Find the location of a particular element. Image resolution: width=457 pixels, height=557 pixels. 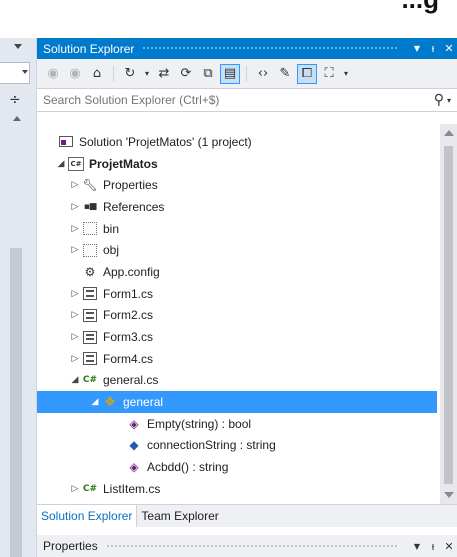

tree-item-properties: ▷ 🔧︎ Properties is located at coordinates (237, 185).